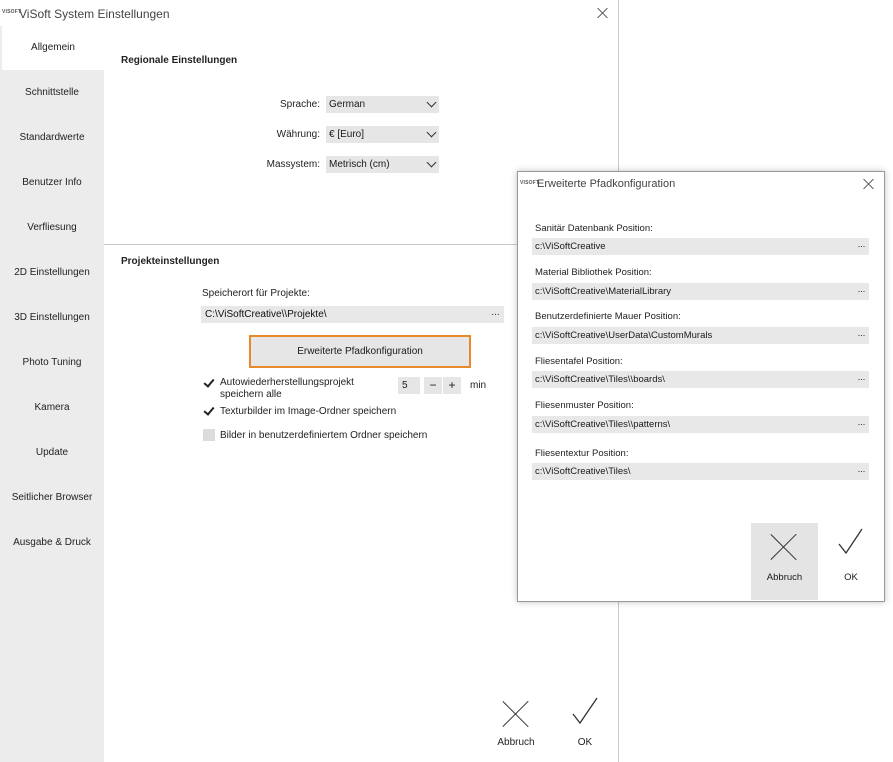 The width and height of the screenshot is (893, 762). What do you see at coordinates (409, 385) in the screenshot?
I see `autosave-interval-input: 5` at bounding box center [409, 385].